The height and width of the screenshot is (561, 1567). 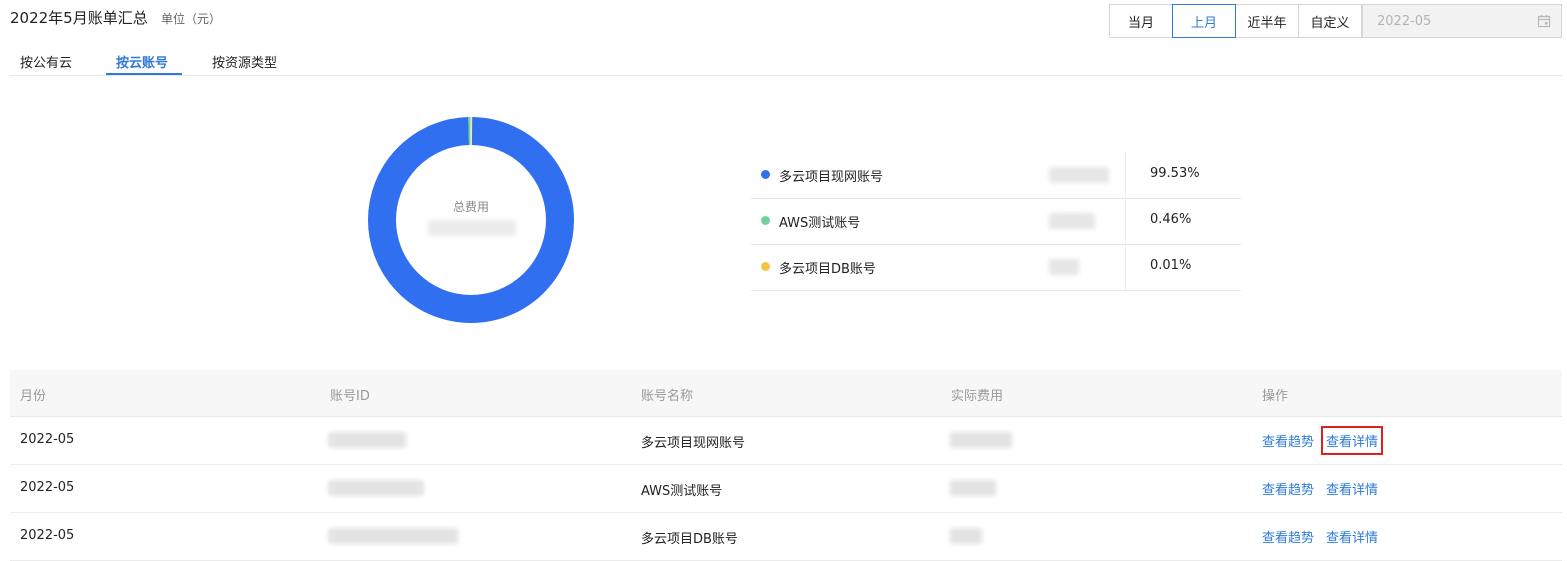 I want to click on legend-row: 多云项目DB账号 0.01%, so click(x=996, y=267).